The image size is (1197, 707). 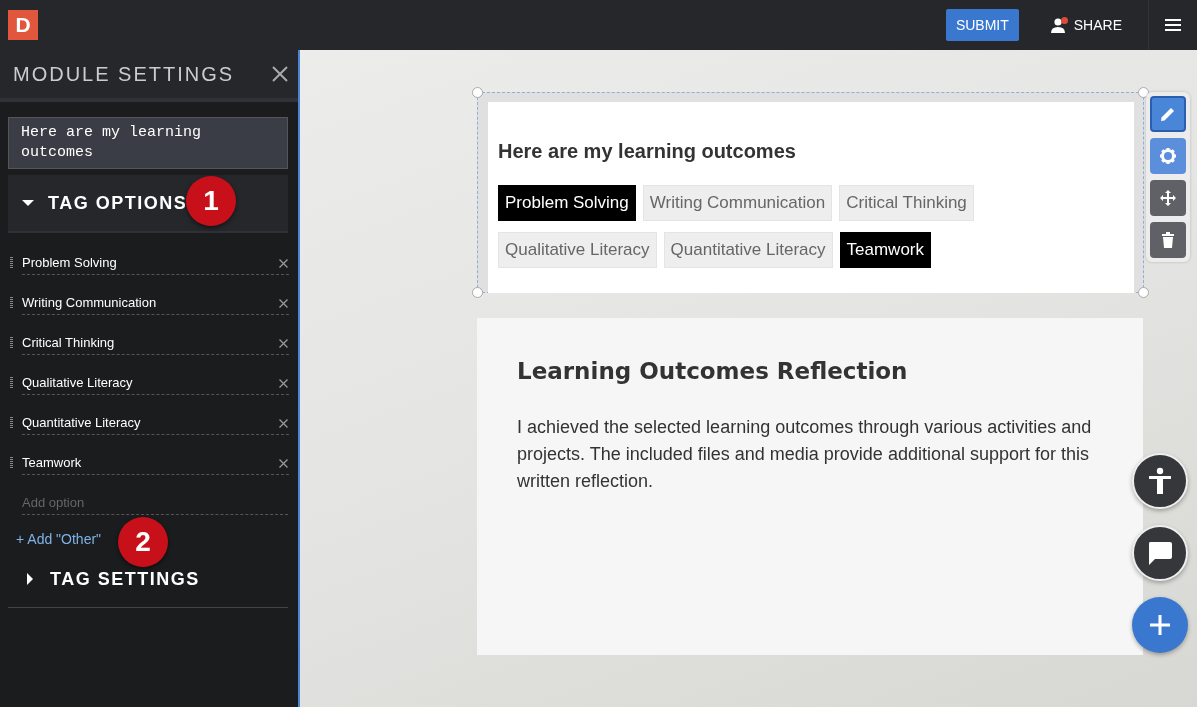 I want to click on add-other-link: + Add "Other", so click(x=59, y=539).